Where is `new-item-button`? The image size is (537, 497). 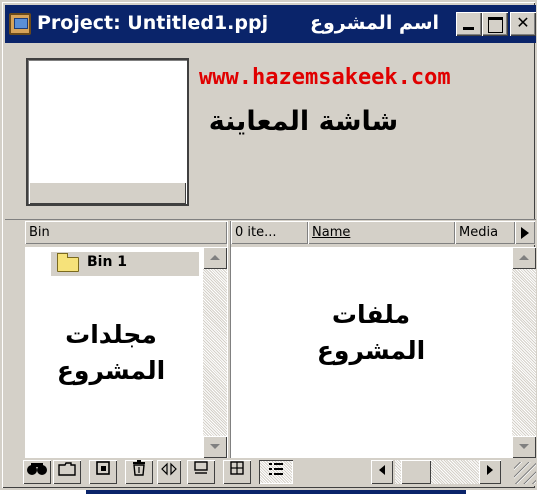
new-item-button is located at coordinates (103, 472).